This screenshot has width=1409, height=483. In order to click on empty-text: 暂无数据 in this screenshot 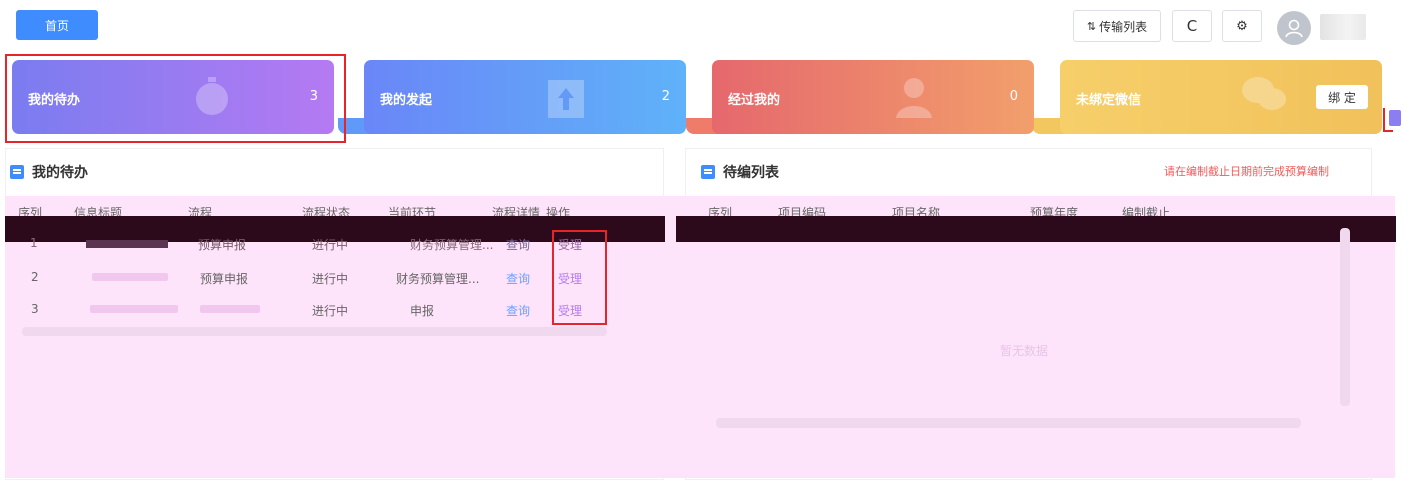, I will do `click(1024, 351)`.